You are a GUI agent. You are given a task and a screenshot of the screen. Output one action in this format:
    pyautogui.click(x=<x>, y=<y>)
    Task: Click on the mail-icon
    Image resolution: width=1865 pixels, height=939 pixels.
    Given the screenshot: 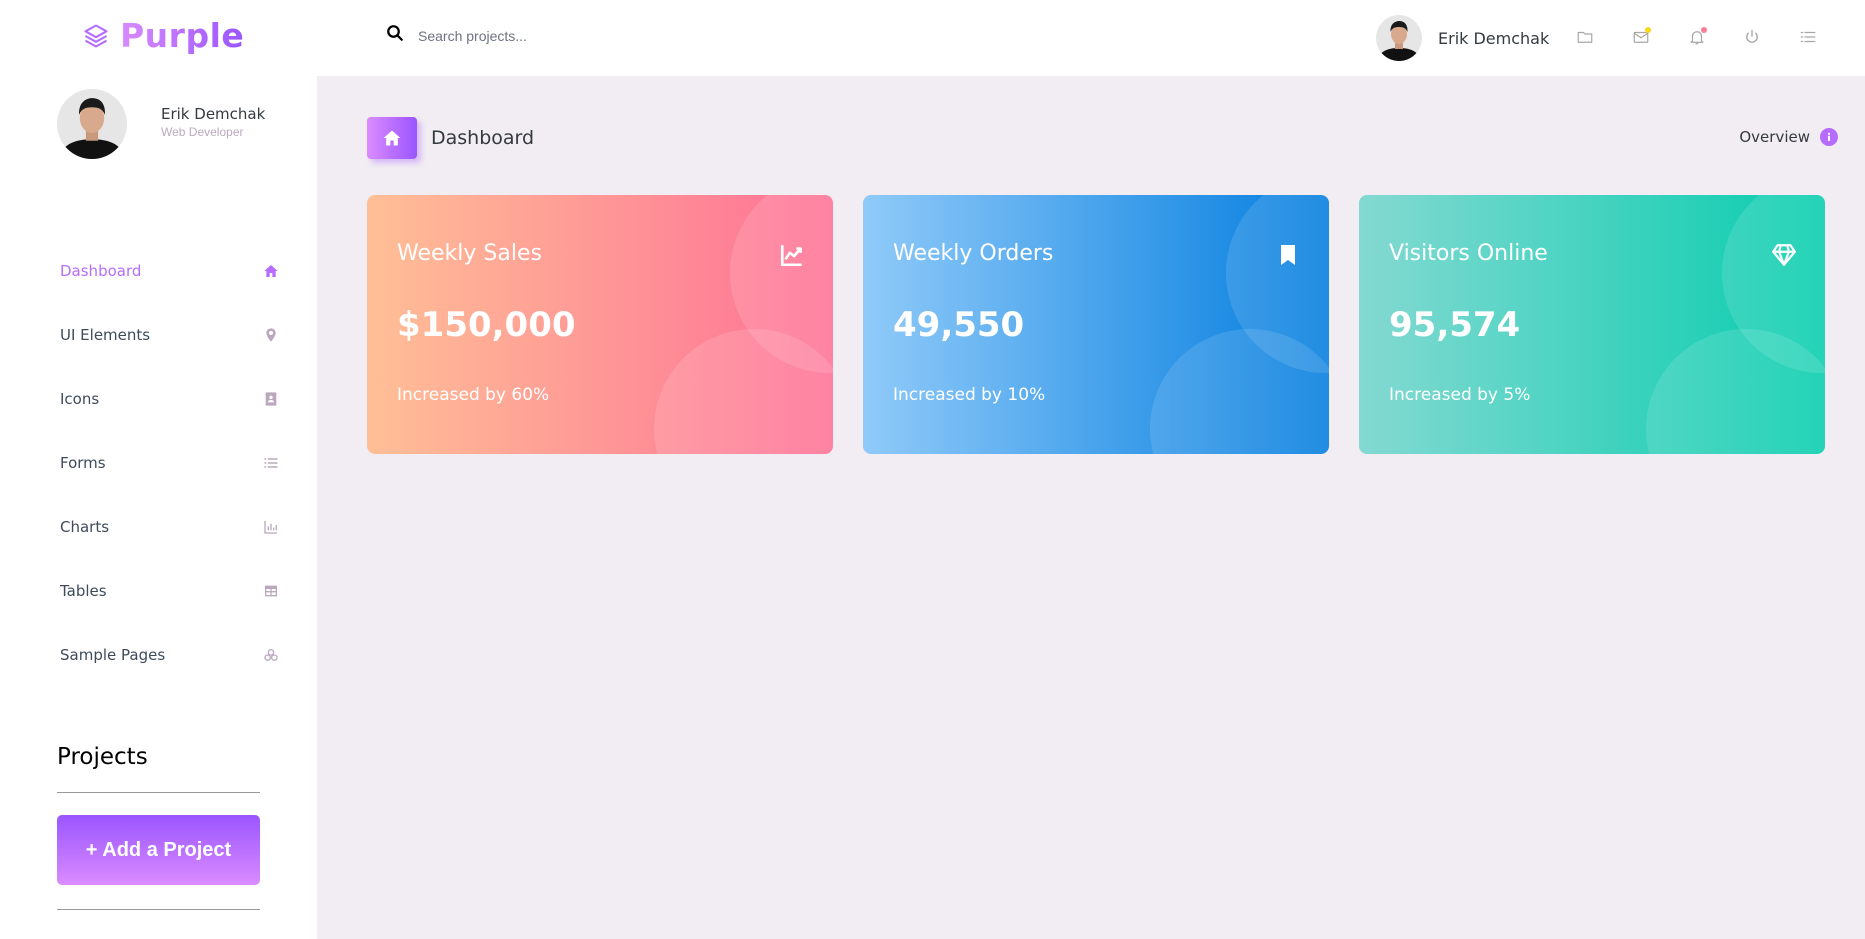 What is the action you would take?
    pyautogui.click(x=1641, y=37)
    